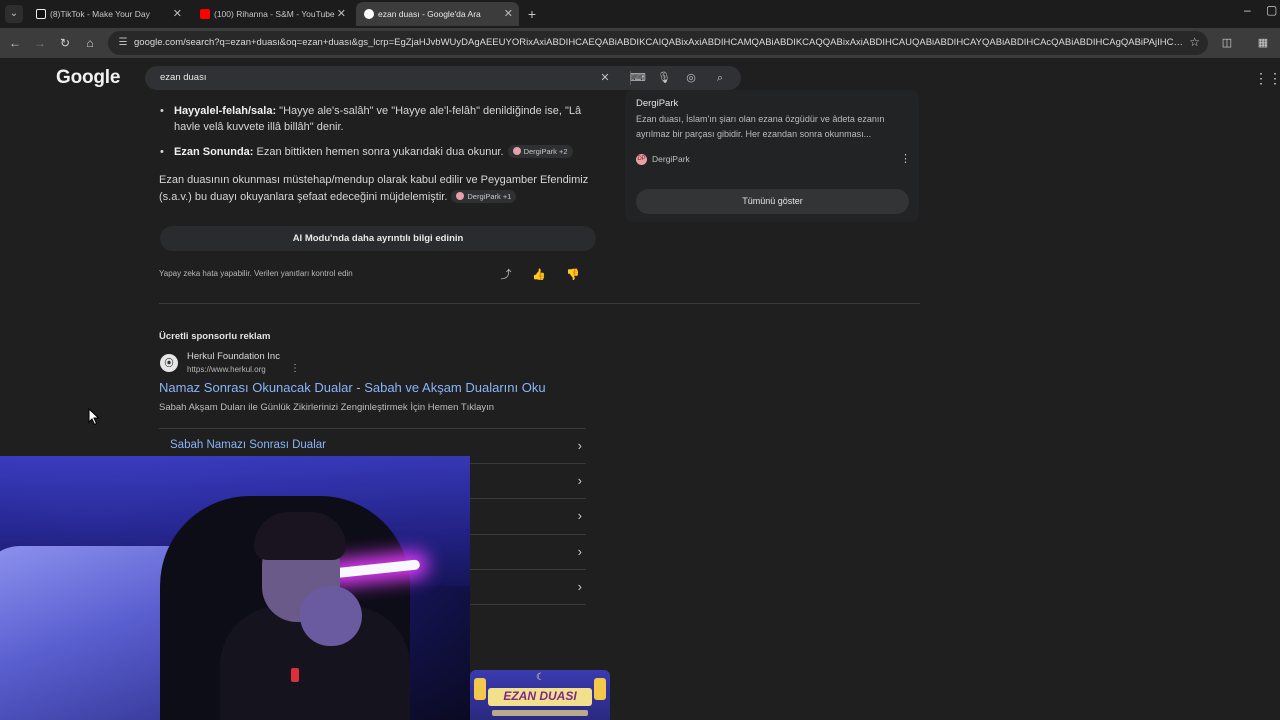  I want to click on thumbs-down-icon: 👎, so click(573, 275).